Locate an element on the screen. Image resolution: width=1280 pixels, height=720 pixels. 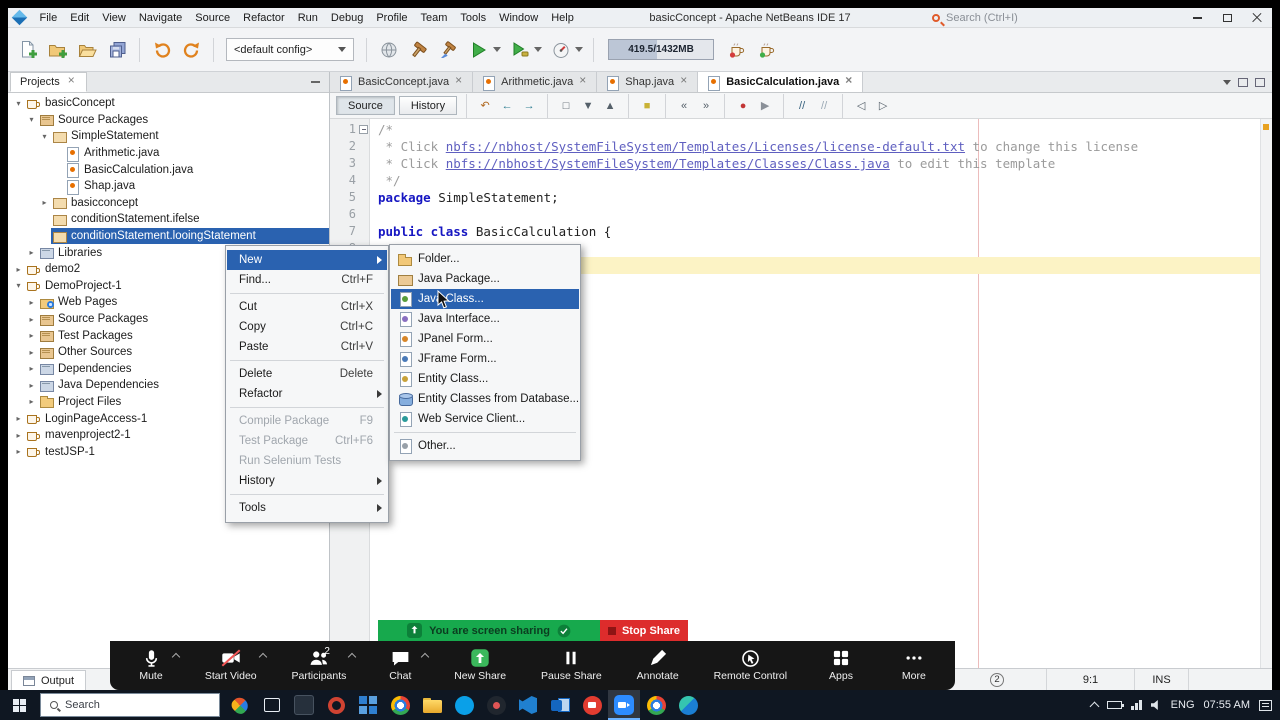
quick-search-field: Search (Ctrl+I) is located at coordinates (996, 18).